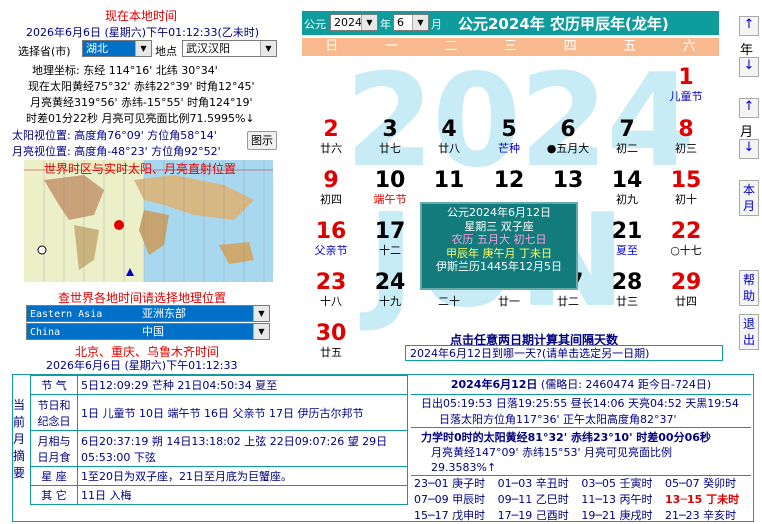 This screenshot has width=762, height=524. I want to click on help-button: 帮助, so click(749, 288).